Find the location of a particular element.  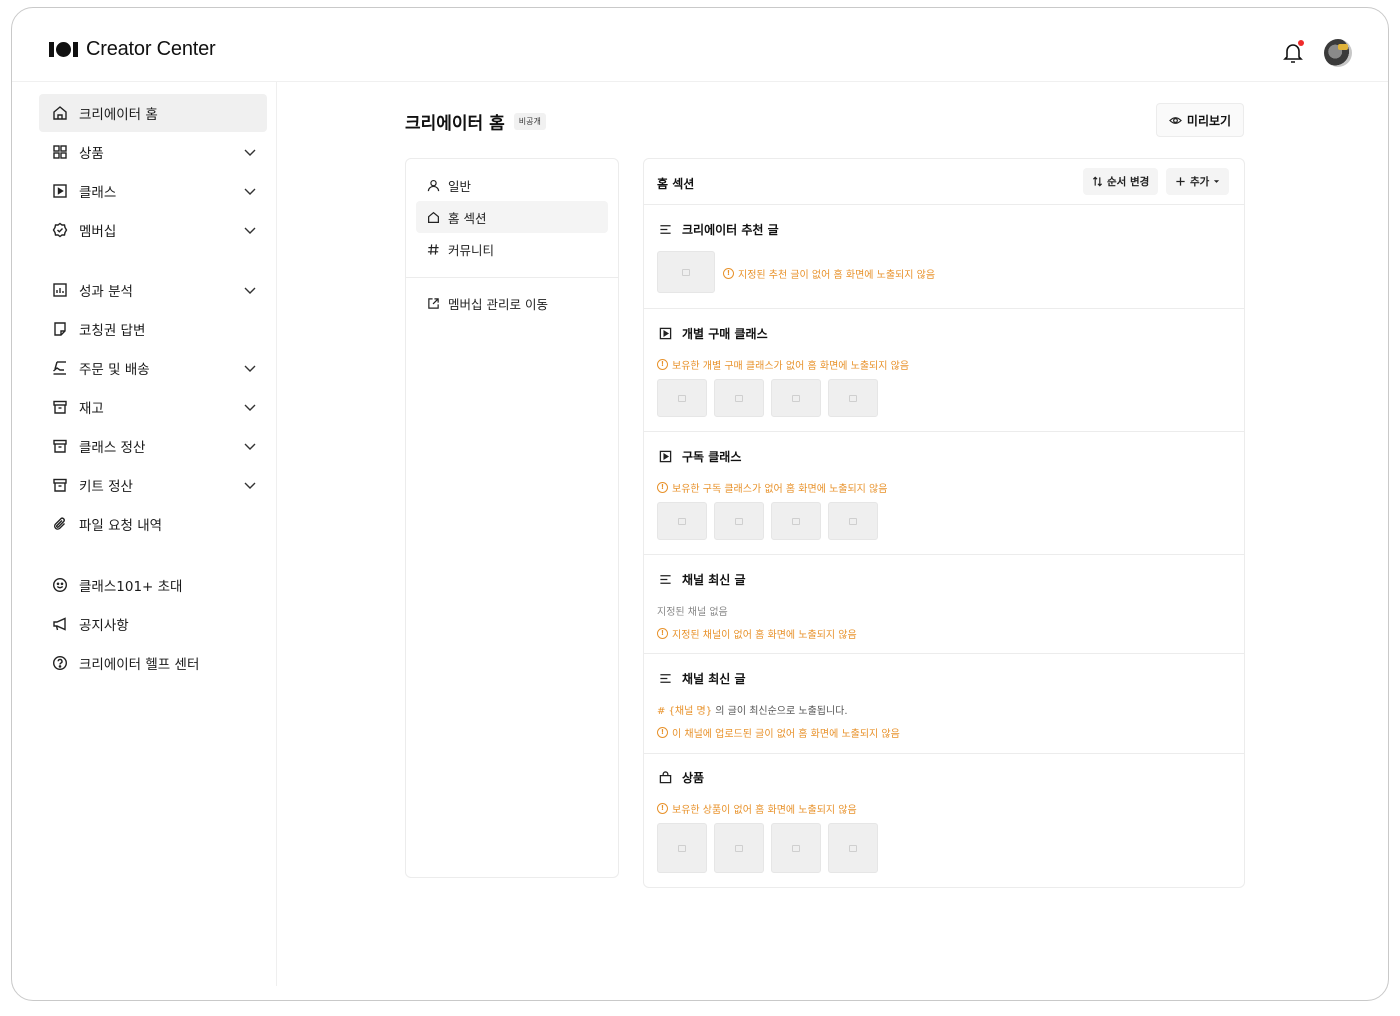

warning-text: 보유한 상품이 없어 홈 화면에 노출되지 않음 is located at coordinates (764, 810).